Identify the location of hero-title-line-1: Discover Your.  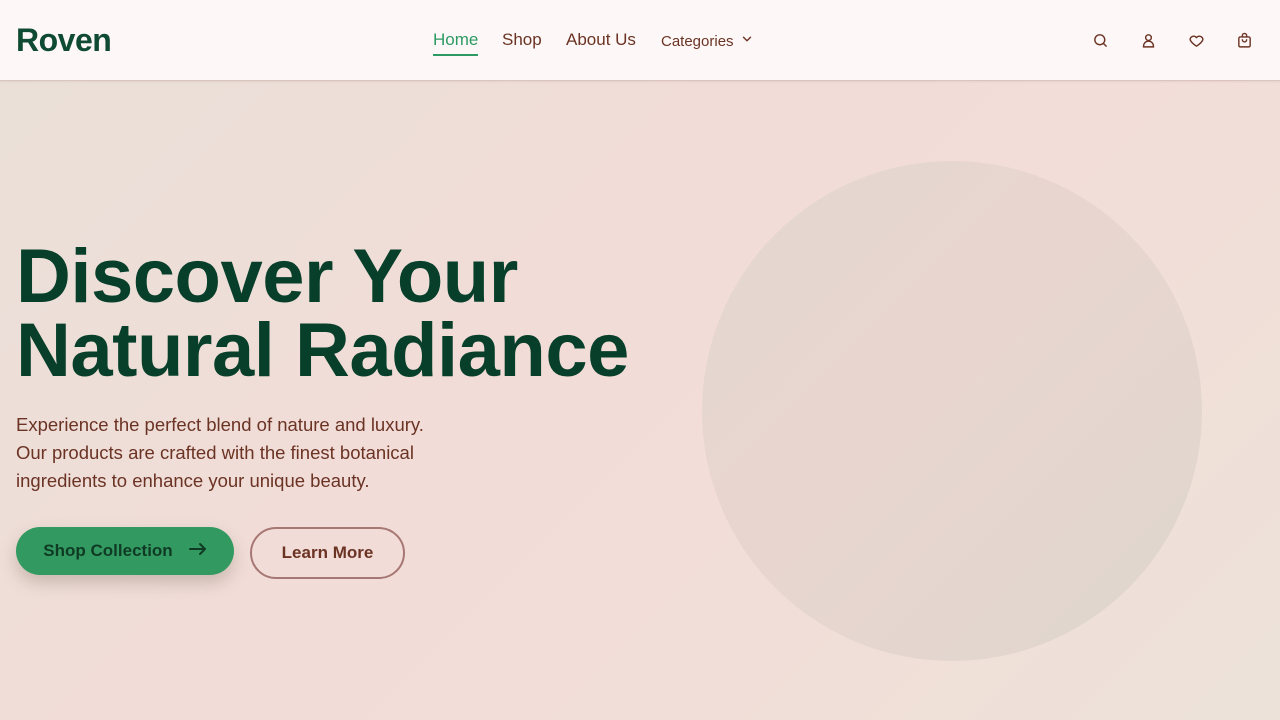
(267, 276).